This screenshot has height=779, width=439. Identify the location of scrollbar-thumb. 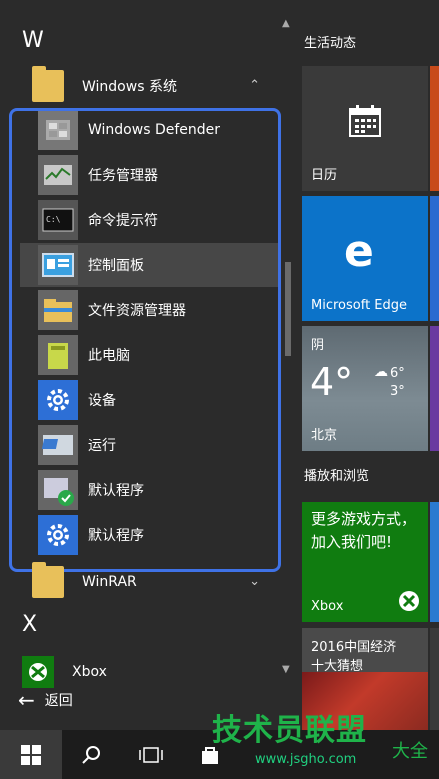
(288, 309).